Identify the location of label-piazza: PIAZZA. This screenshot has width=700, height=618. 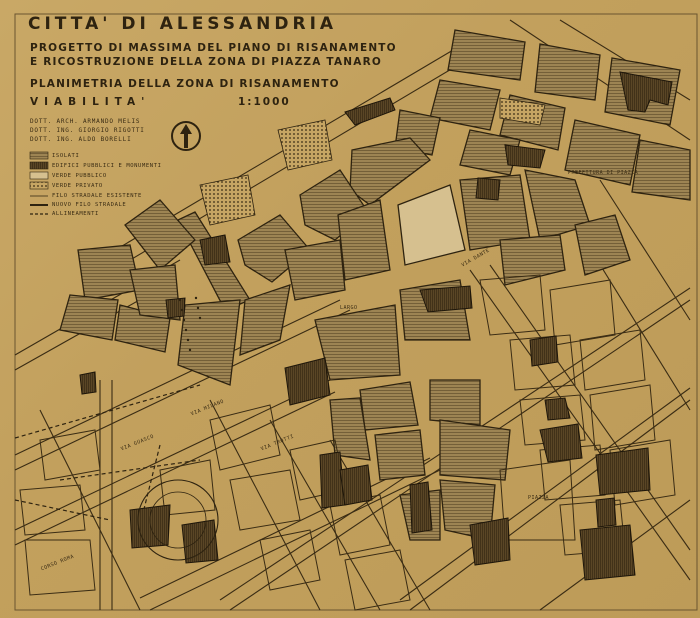
(539, 498).